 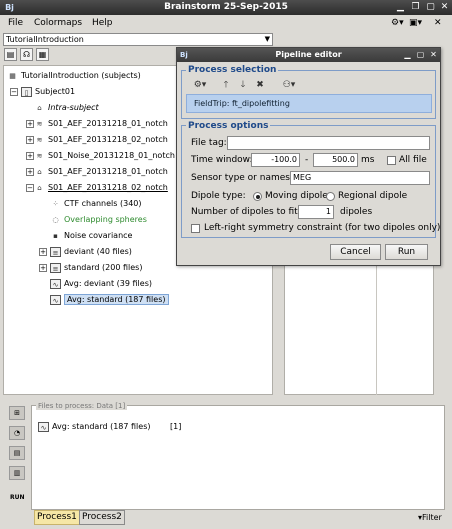 What do you see at coordinates (96, 268) in the screenshot?
I see `tree-node-standard: ≡ standard (200 files)` at bounding box center [96, 268].